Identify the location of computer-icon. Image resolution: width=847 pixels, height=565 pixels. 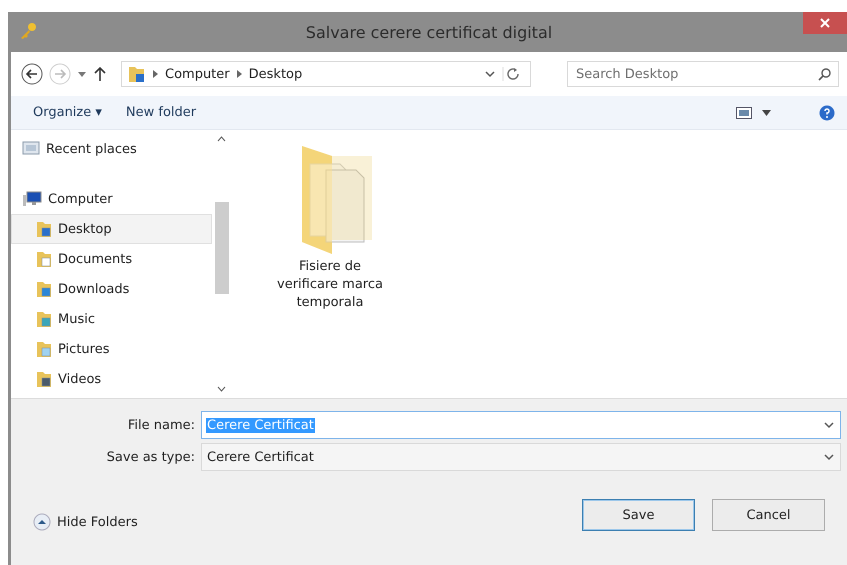
(32, 199).